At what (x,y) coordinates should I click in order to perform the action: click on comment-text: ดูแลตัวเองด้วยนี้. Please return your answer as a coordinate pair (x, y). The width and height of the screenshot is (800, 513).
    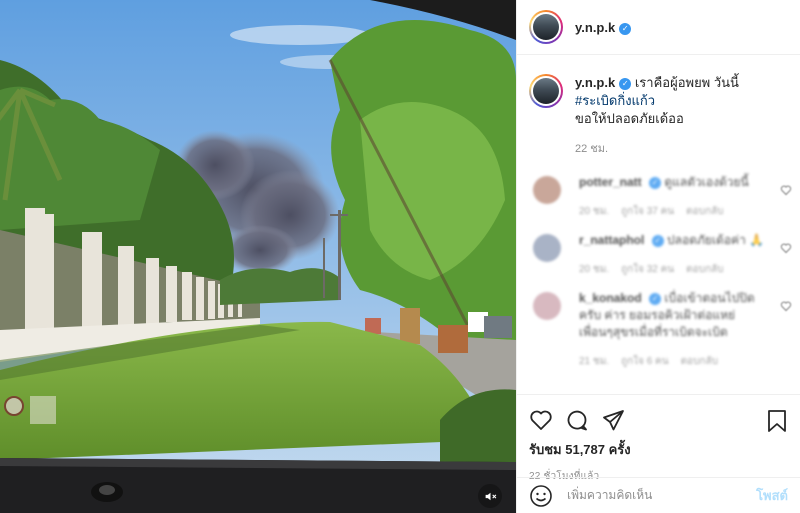
    Looking at the image, I should click on (706, 182).